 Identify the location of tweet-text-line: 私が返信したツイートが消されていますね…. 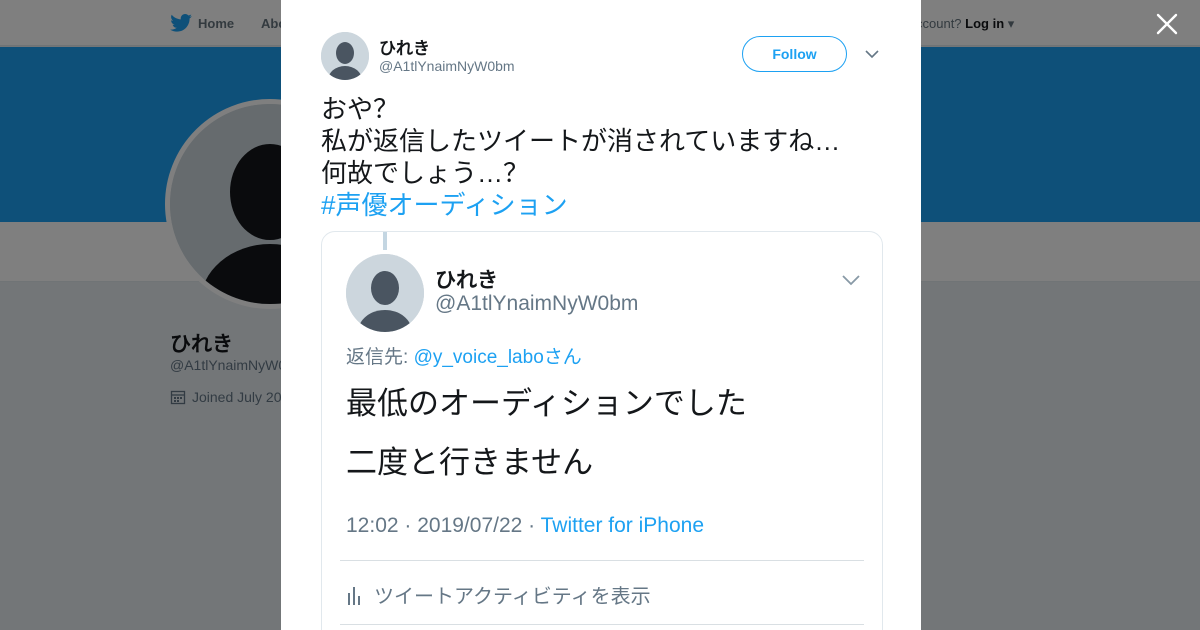
(581, 141).